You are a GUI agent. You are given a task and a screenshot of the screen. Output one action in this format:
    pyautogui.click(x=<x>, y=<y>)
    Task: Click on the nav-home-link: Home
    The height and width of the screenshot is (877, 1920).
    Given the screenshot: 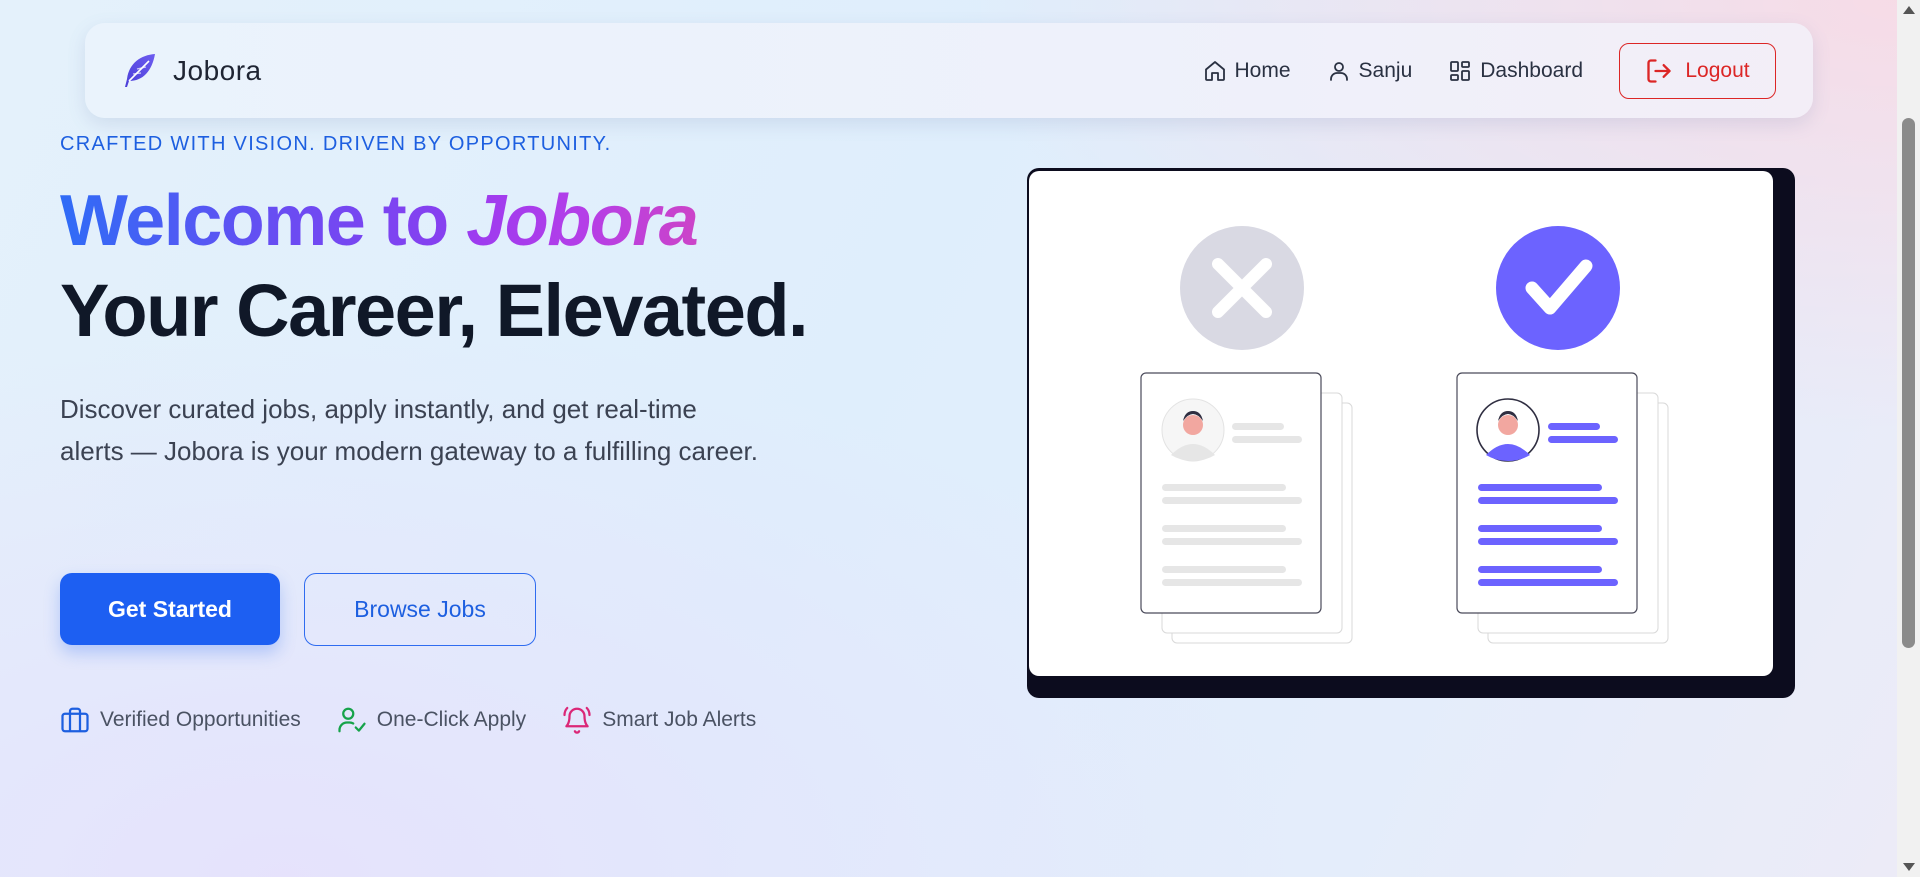 What is the action you would take?
    pyautogui.click(x=1247, y=71)
    